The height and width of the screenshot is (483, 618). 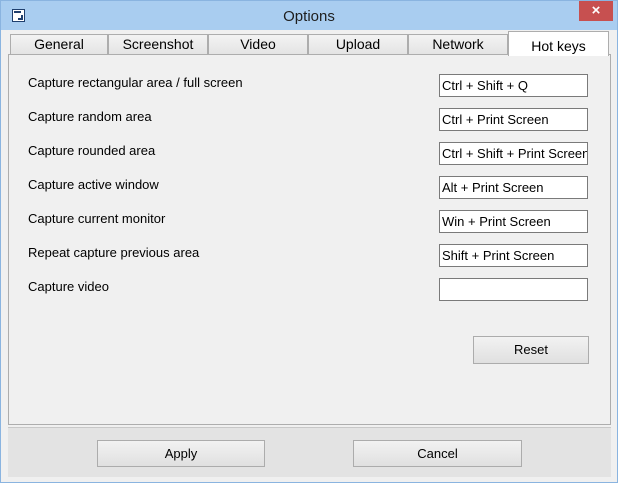 I want to click on hotkey-label-capture-video: Capture video, so click(x=68, y=286).